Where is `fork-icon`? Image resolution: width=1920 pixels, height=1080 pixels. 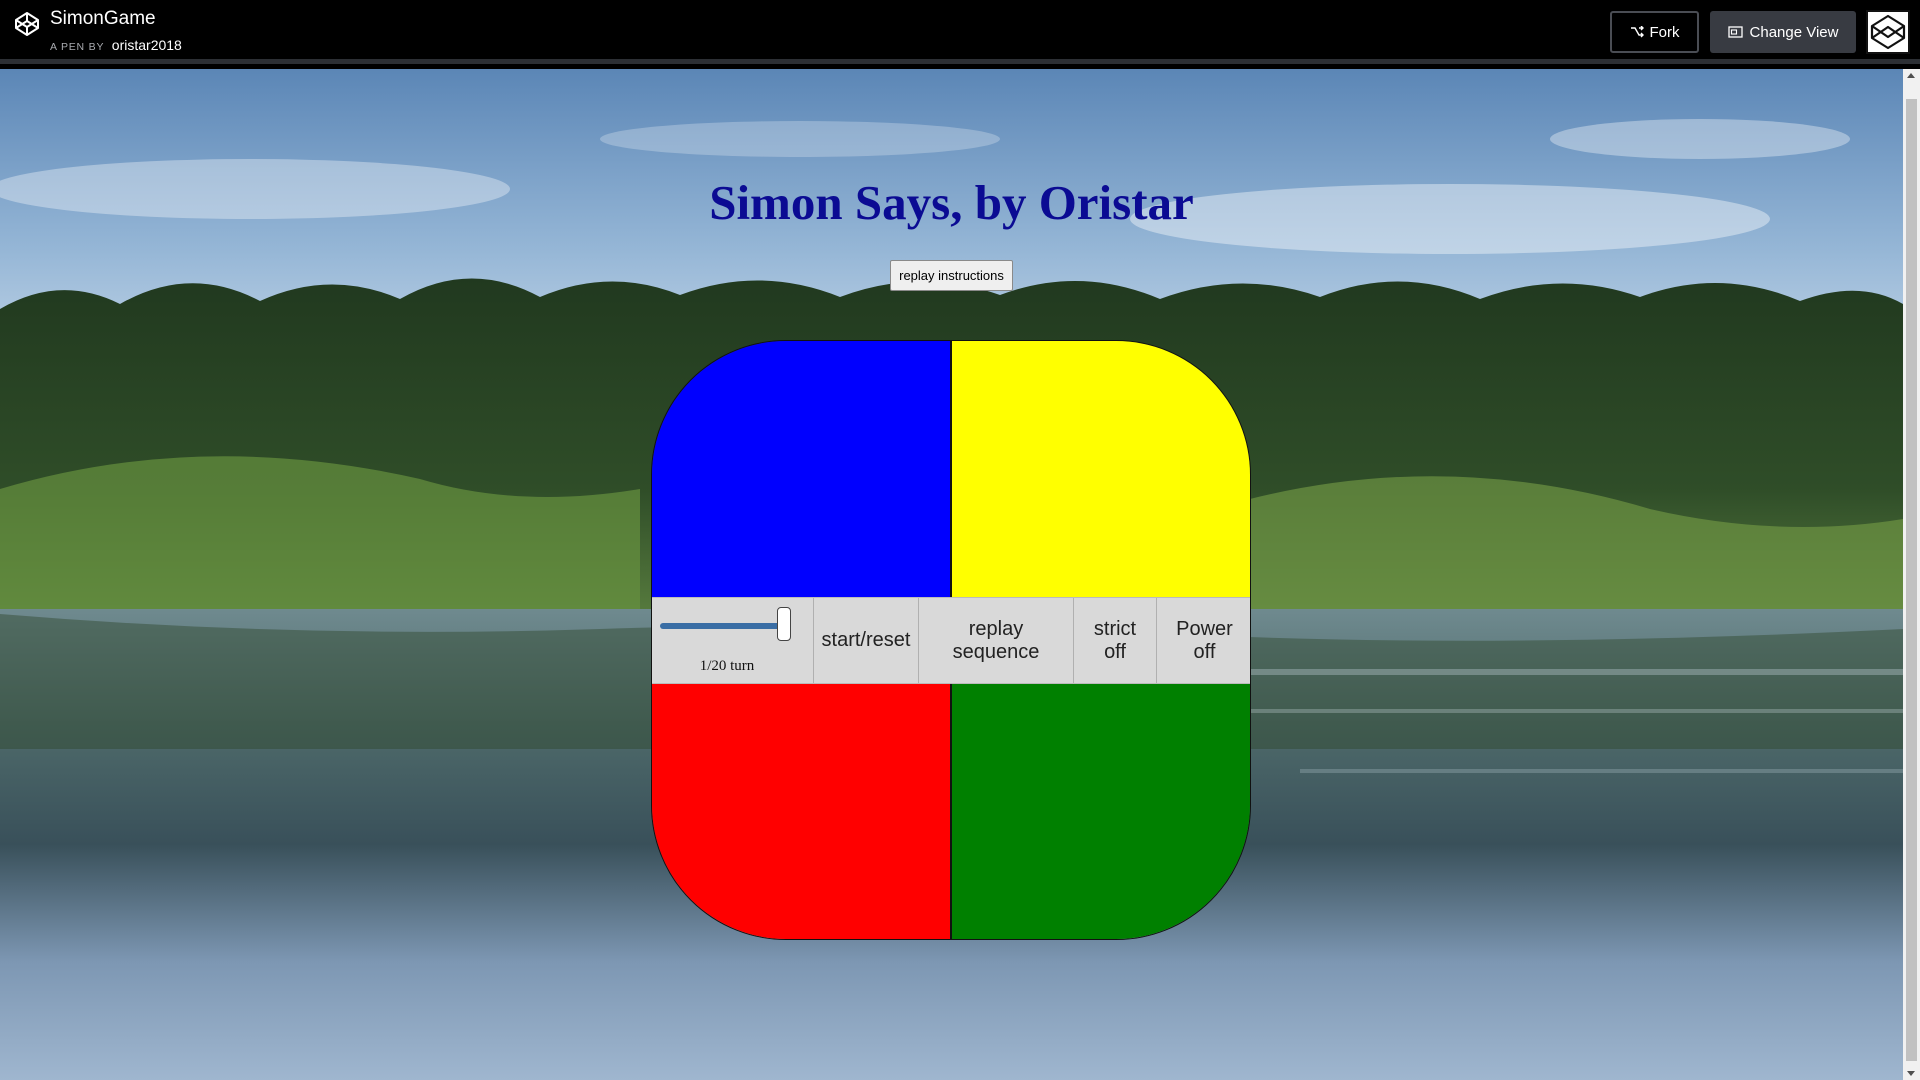
fork-icon is located at coordinates (1637, 32).